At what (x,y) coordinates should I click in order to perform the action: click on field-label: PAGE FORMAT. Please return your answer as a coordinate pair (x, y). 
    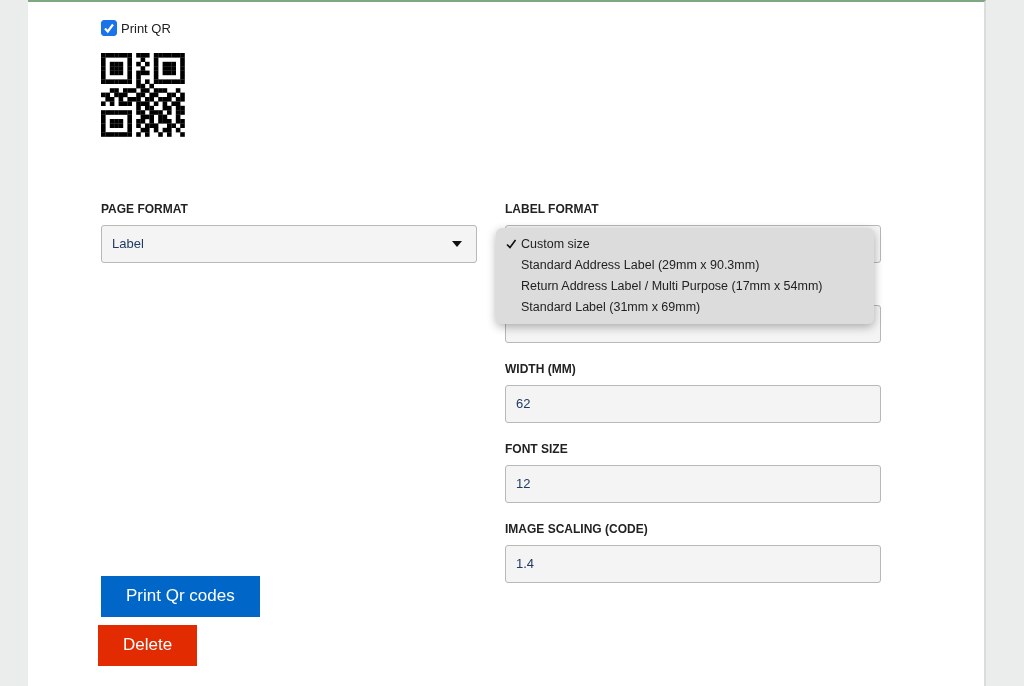
    Looking at the image, I should click on (145, 208).